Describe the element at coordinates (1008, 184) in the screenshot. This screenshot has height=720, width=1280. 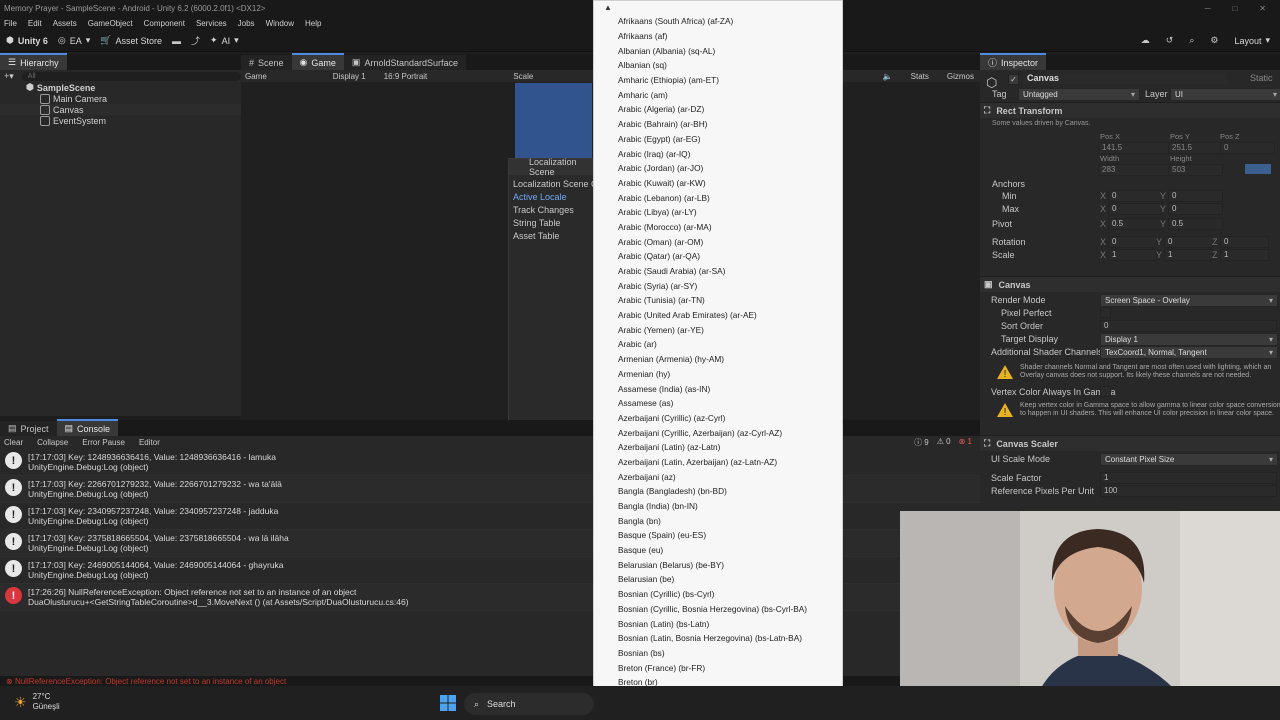
I see `anchors-label: Anchors` at that location.